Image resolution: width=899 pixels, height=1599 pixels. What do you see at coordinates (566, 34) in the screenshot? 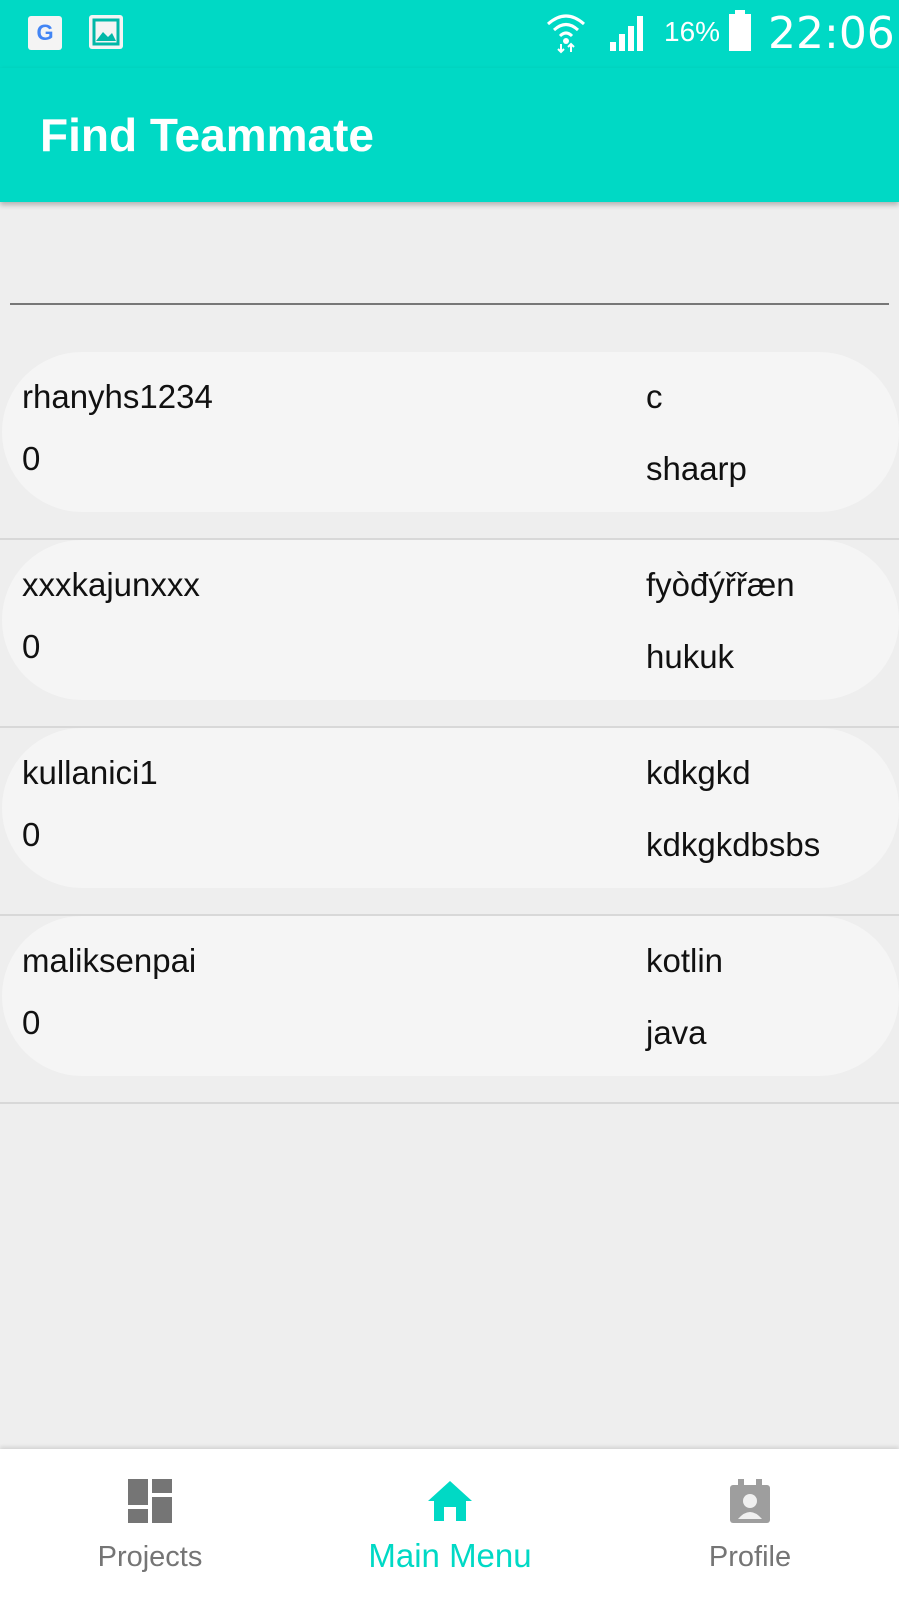
I see `wifi-icon` at bounding box center [566, 34].